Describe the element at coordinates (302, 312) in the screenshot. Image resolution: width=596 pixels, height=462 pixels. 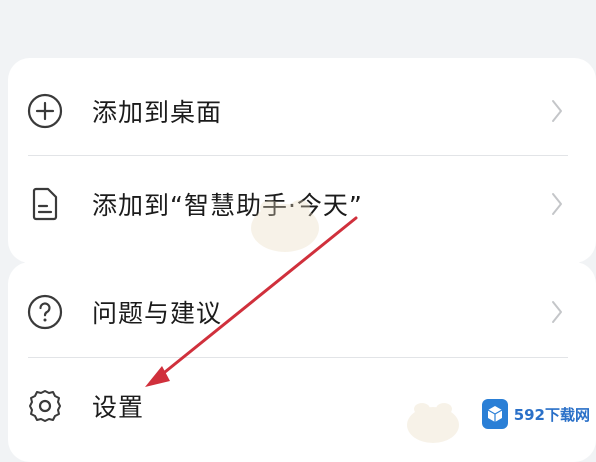
I see `menu-item-feedback: 问题与建议` at that location.